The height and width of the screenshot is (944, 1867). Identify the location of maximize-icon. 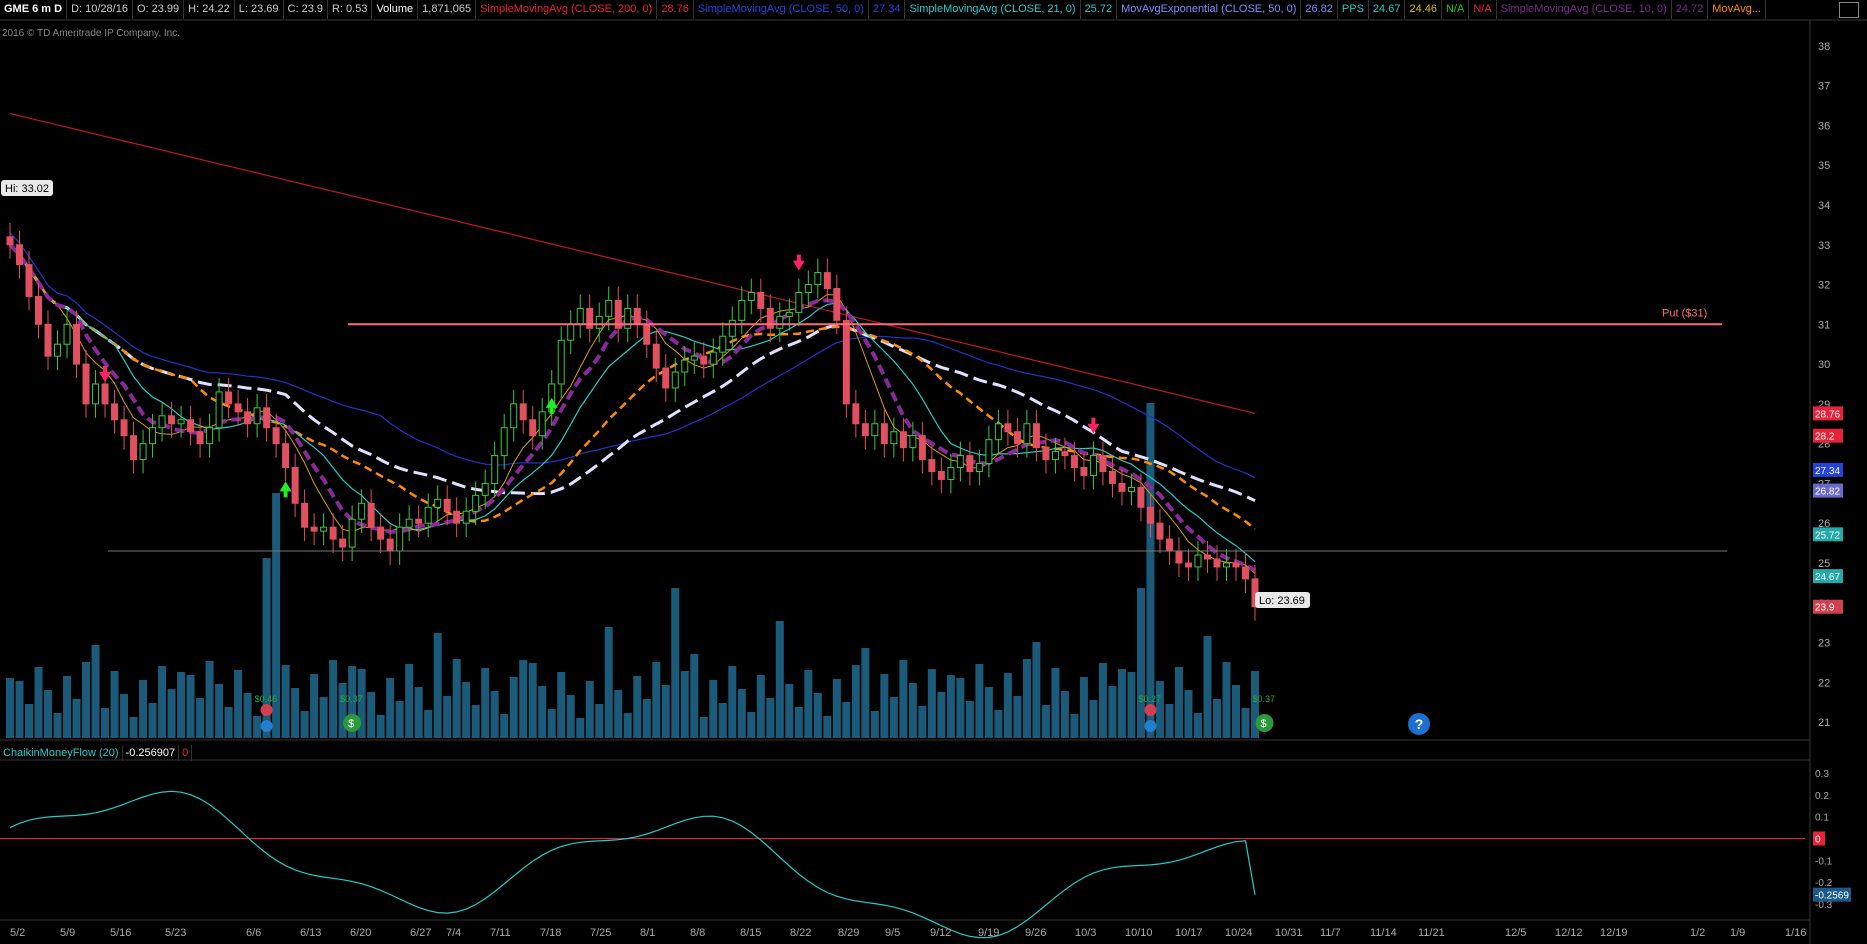
(1849, 10).